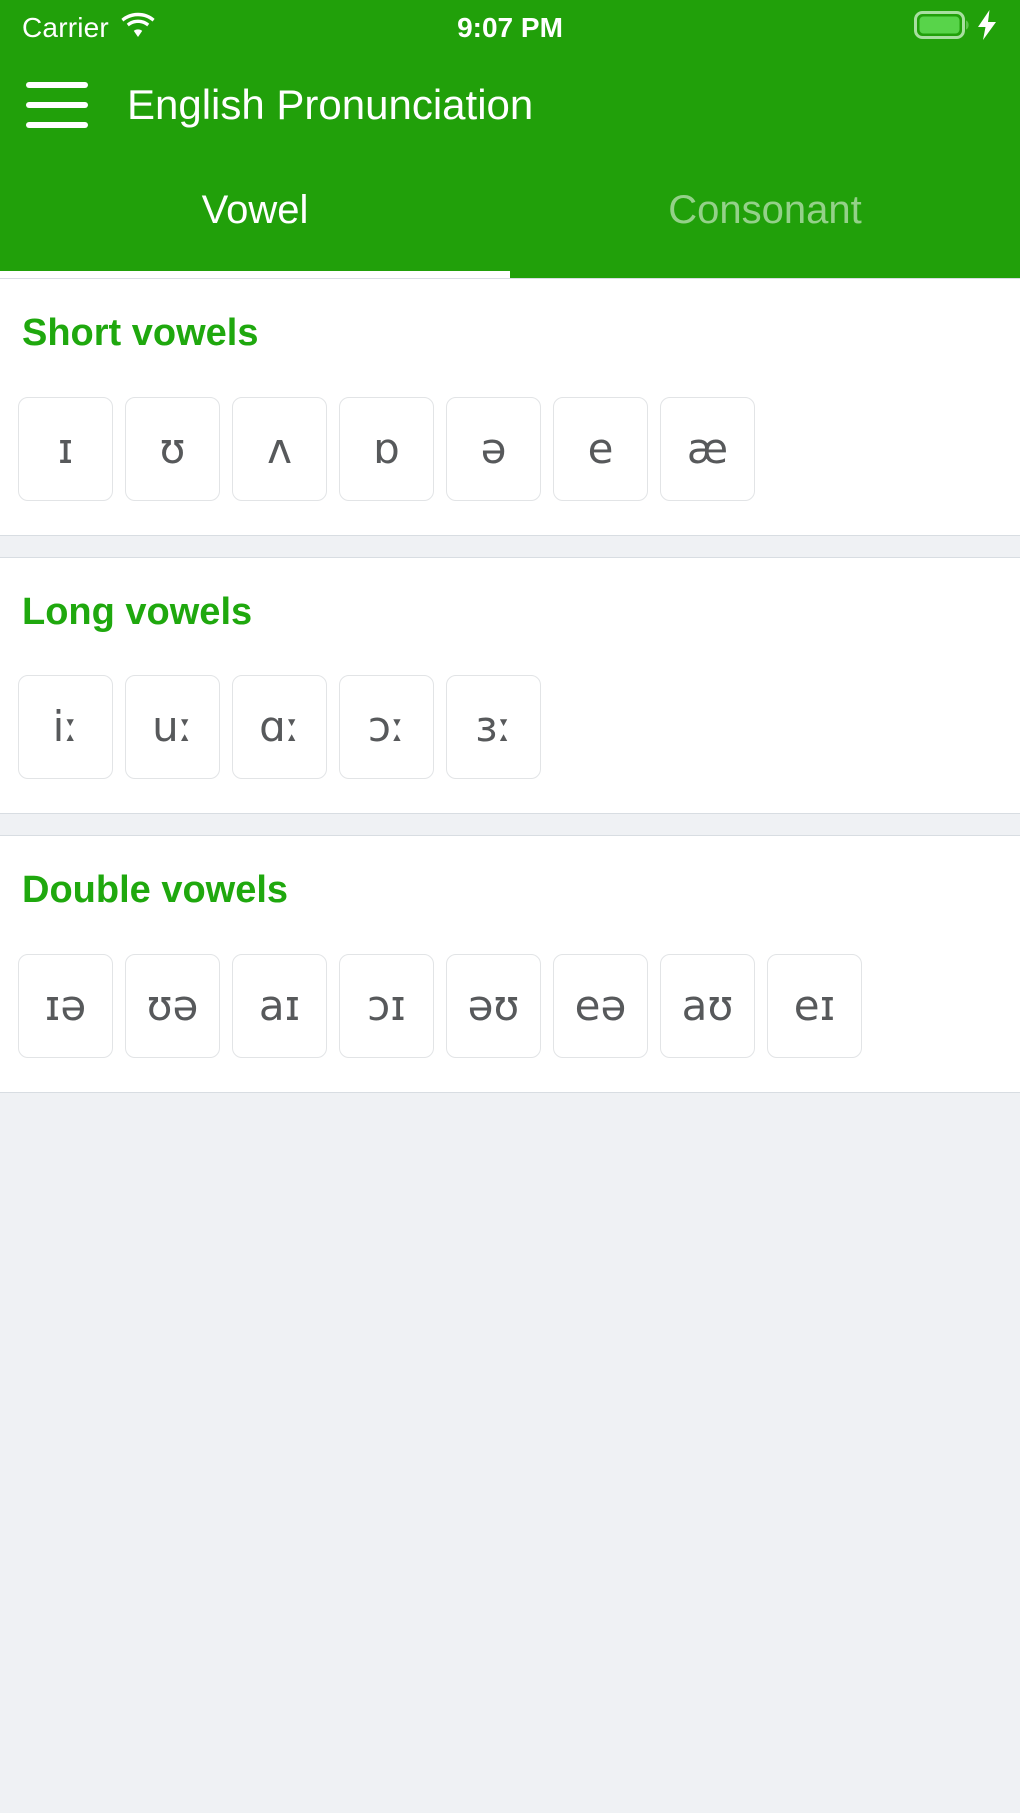 The height and width of the screenshot is (1813, 1020). I want to click on vowel-symbol: ʊə, so click(172, 1005).